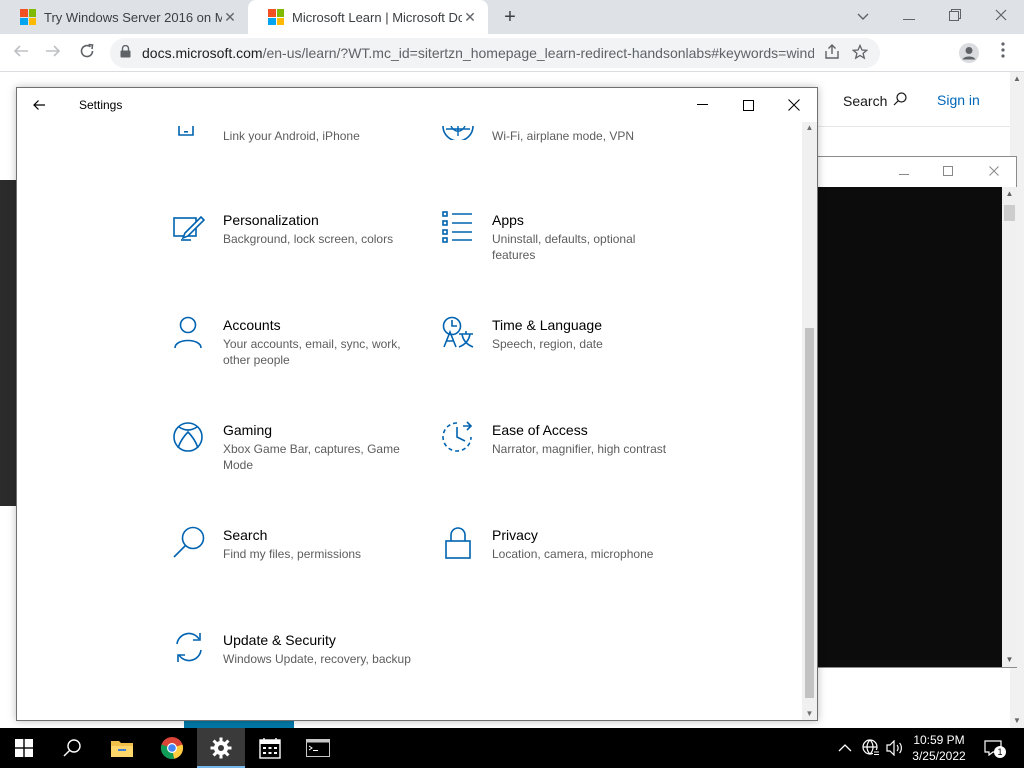 The height and width of the screenshot is (768, 1024). Describe the element at coordinates (311, 457) in the screenshot. I see `settings-item-desc: Xbox Game Bar, captures, Game Mode` at that location.